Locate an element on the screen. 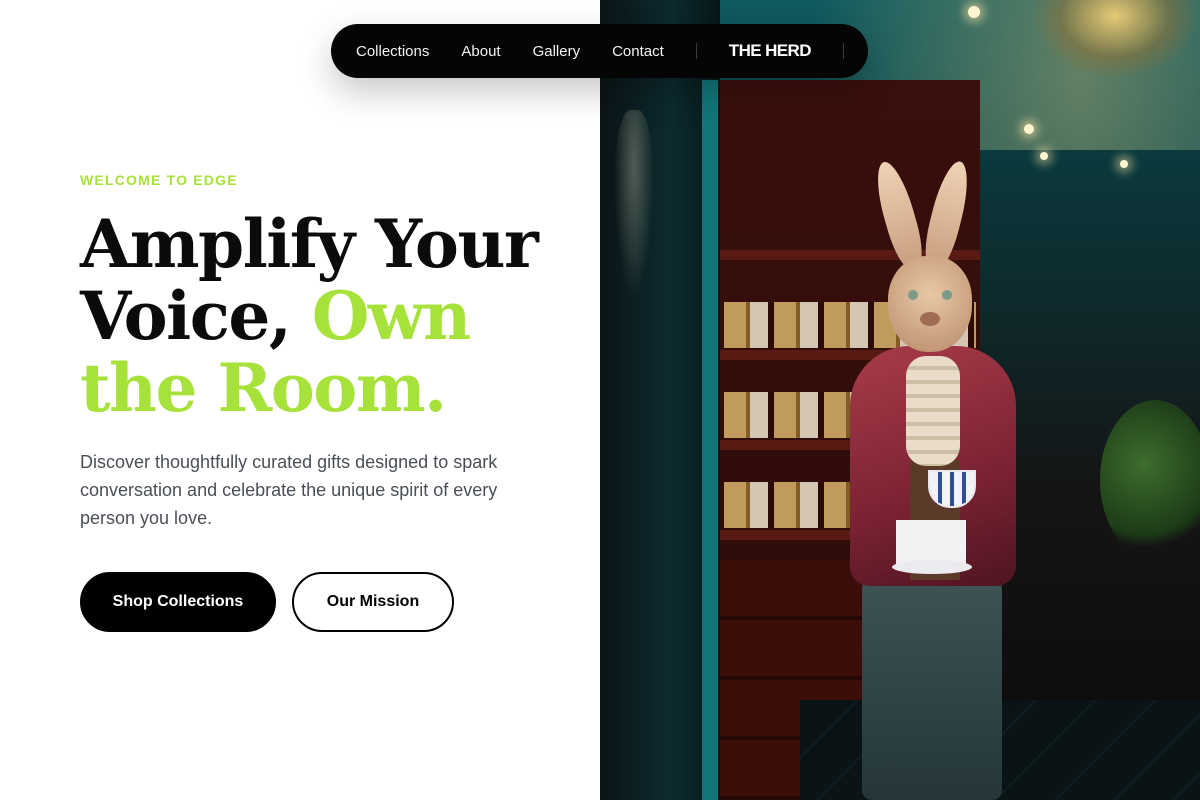 This screenshot has width=1200, height=800. nav-link-contact: Contact is located at coordinates (638, 51).